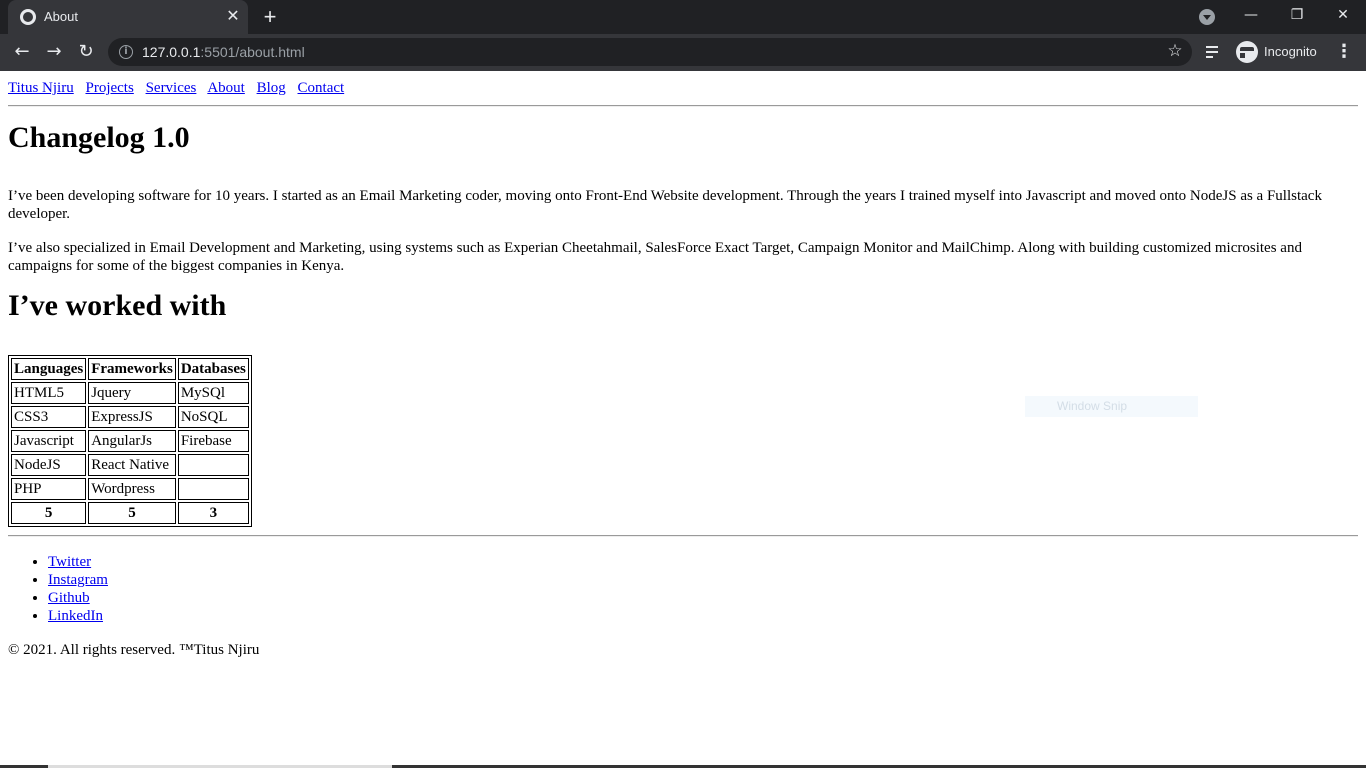  I want to click on table-row: Javascript AngularJs Firebase, so click(130, 441).